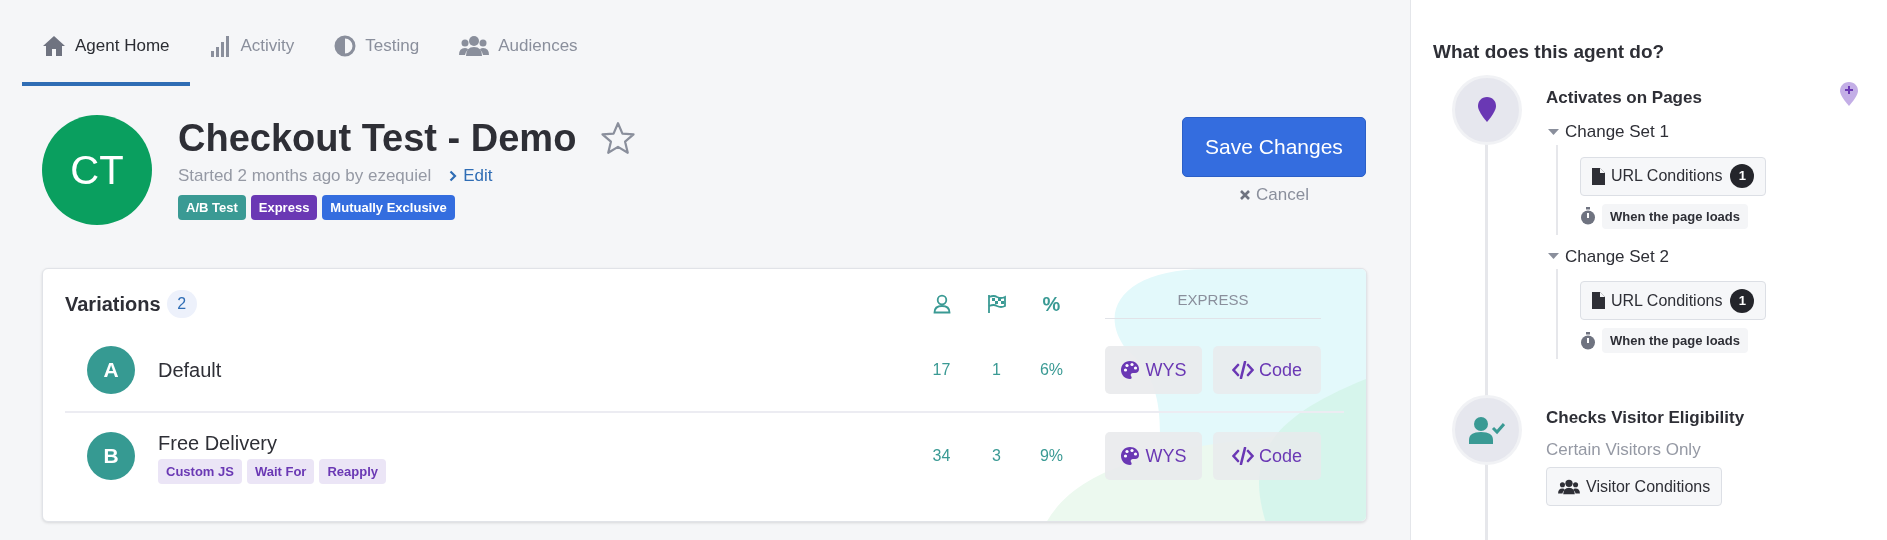 This screenshot has height=540, width=1887. What do you see at coordinates (1274, 147) in the screenshot?
I see `save-button: Save Changes` at bounding box center [1274, 147].